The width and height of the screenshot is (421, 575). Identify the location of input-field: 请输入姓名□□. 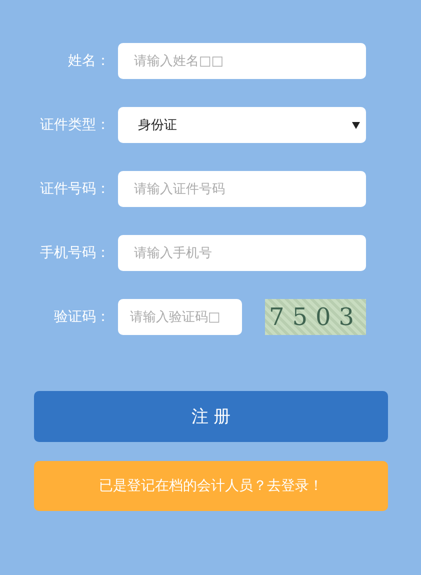
(242, 61).